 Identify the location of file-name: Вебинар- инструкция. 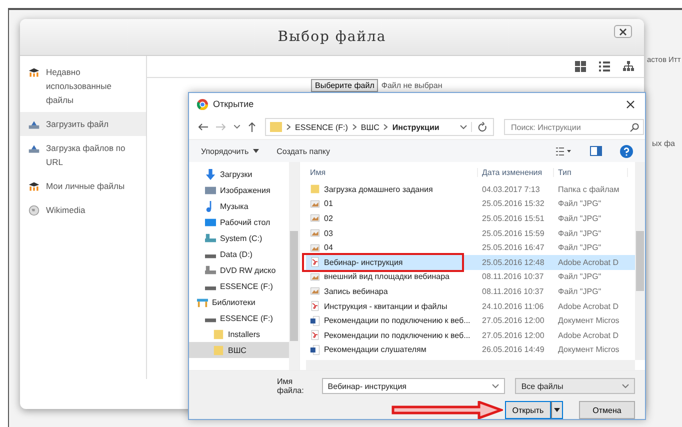
(363, 262).